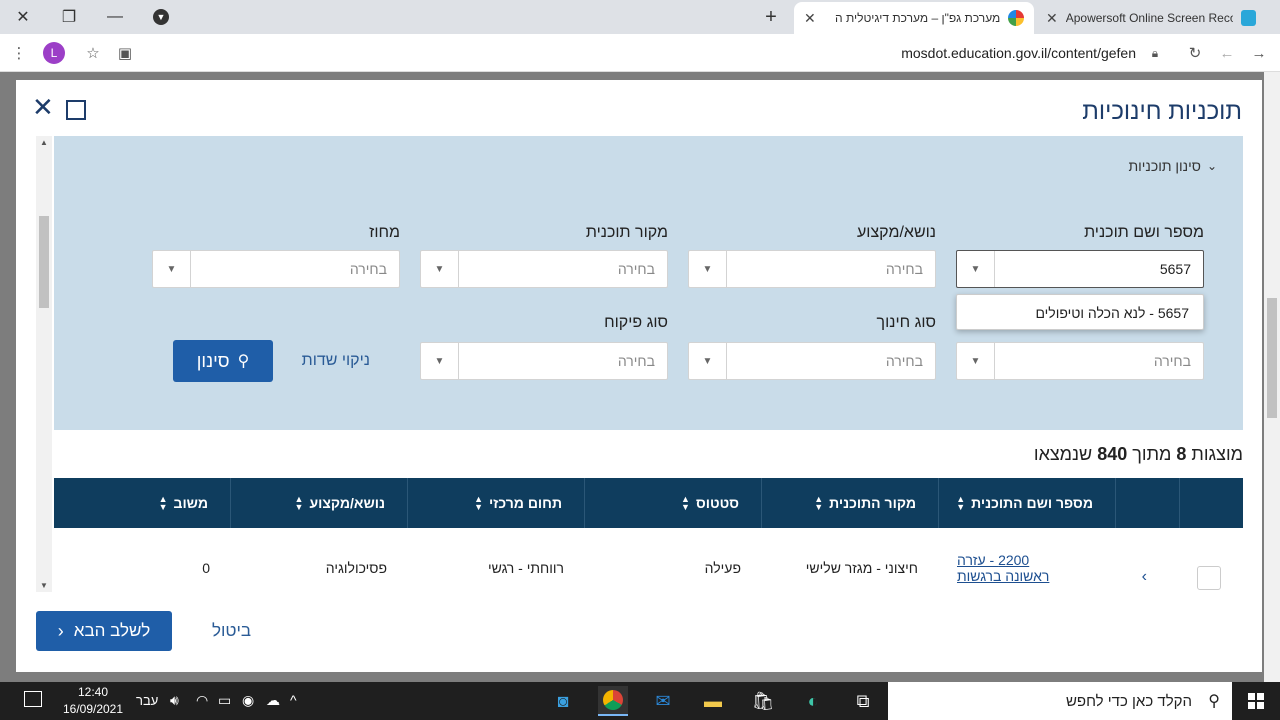 This screenshot has width=1280, height=720. Describe the element at coordinates (863, 701) in the screenshot. I see `task-view-icon: ⧉` at that location.